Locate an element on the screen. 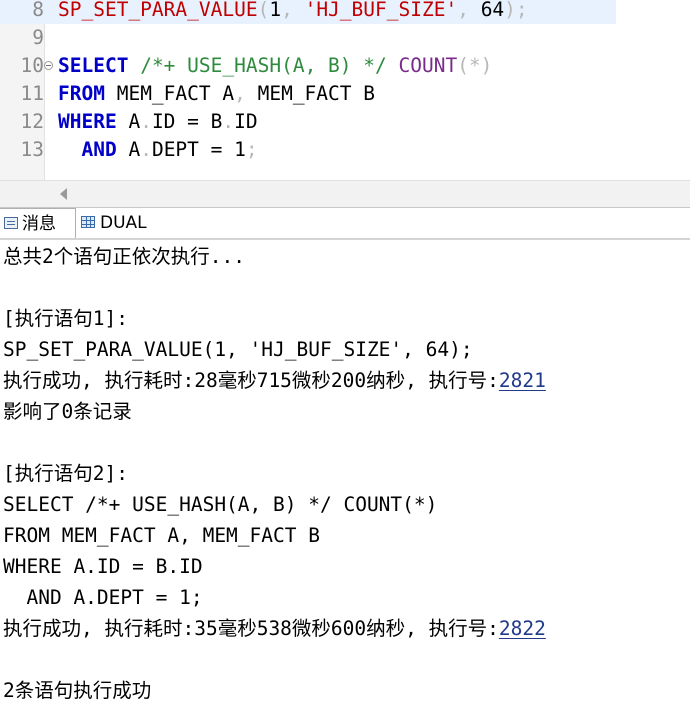 This screenshot has width=690, height=708. tab-messages-label: 消息 is located at coordinates (39, 224).